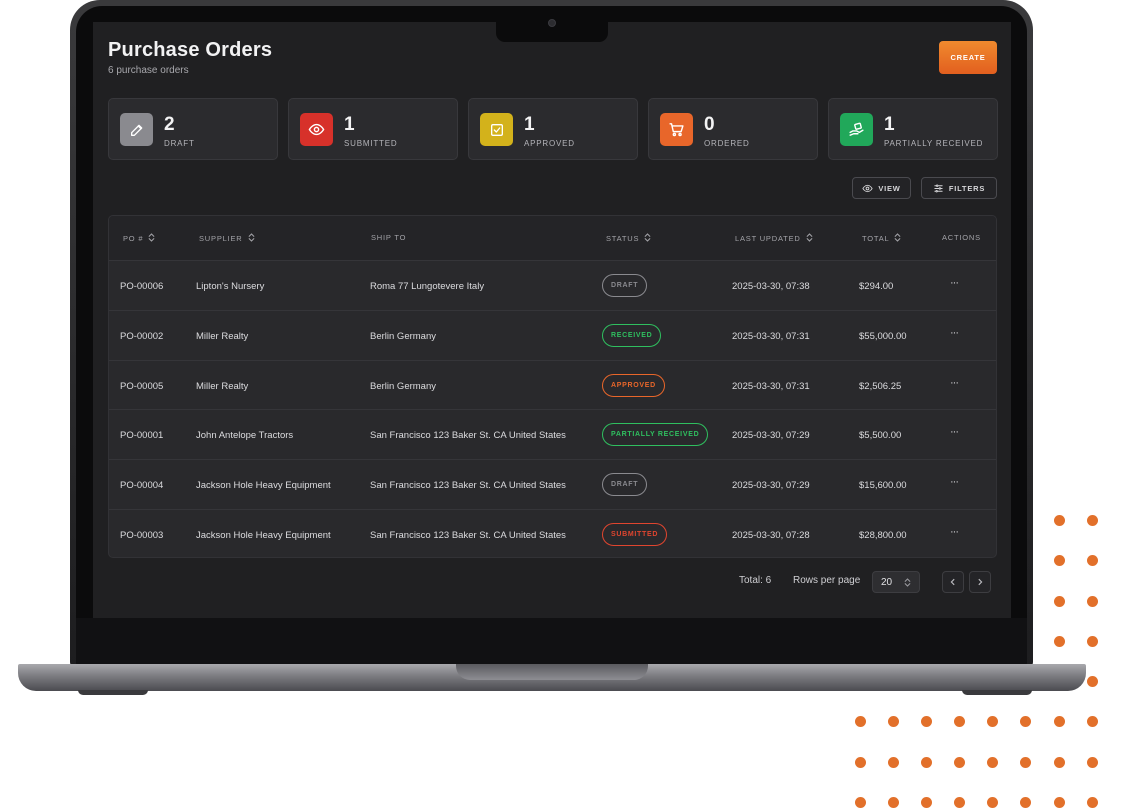 This screenshot has height=810, width=1144. I want to click on supplier-name: Jackson Hole Heavy Equipment, so click(263, 535).